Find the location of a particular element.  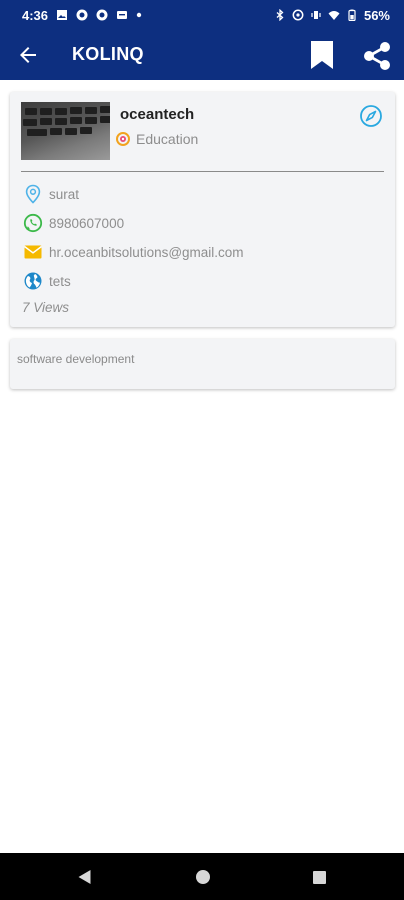

location-pin-icon is located at coordinates (33, 194).